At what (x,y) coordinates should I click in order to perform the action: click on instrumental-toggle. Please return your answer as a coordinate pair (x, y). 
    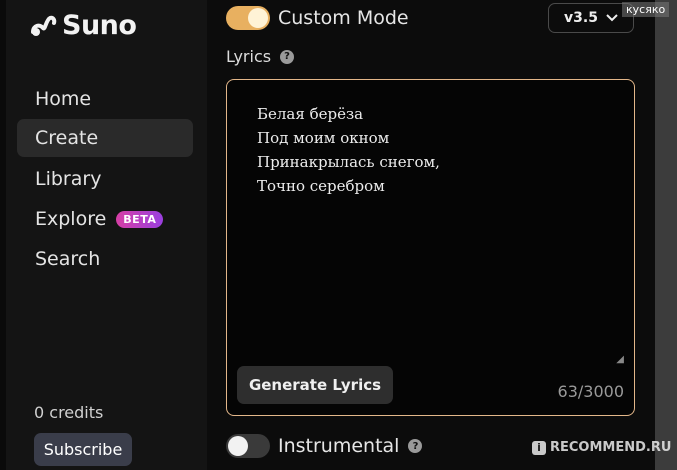
    Looking at the image, I should click on (248, 446).